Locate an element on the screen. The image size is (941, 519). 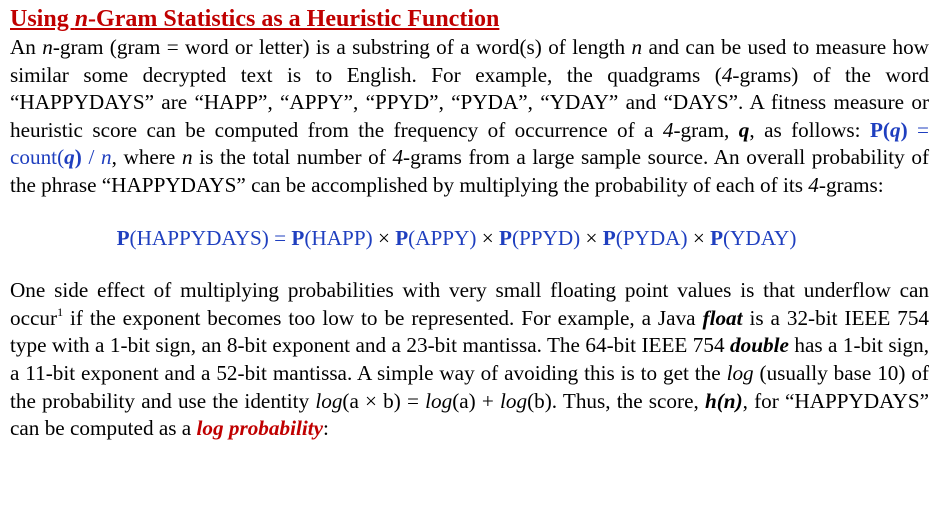
p1-text: -gram, is located at coordinates (706, 129).